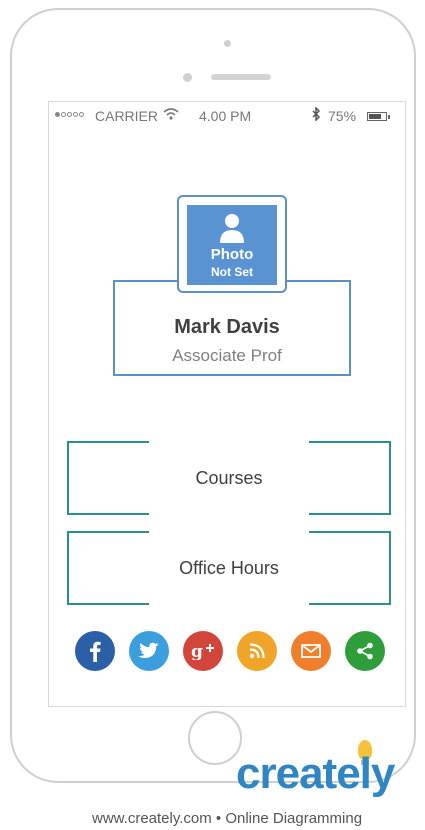 This screenshot has width=425, height=830. I want to click on bluetooth-icon, so click(316, 115).